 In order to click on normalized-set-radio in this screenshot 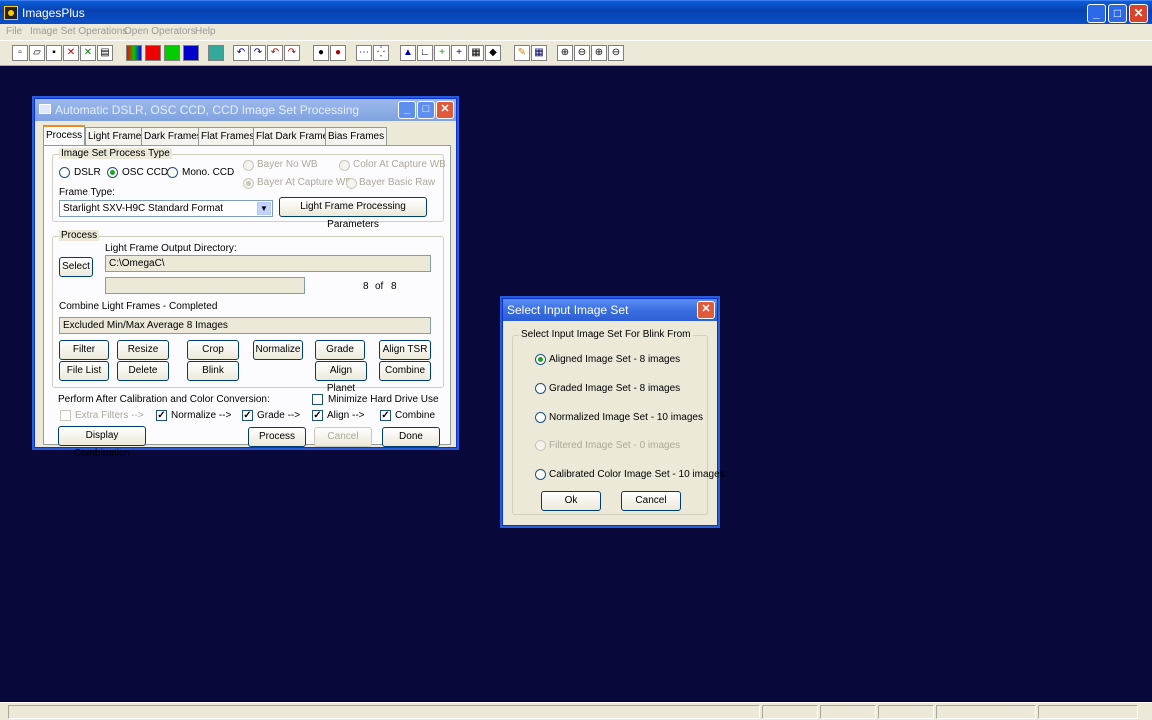, I will do `click(540, 417)`.